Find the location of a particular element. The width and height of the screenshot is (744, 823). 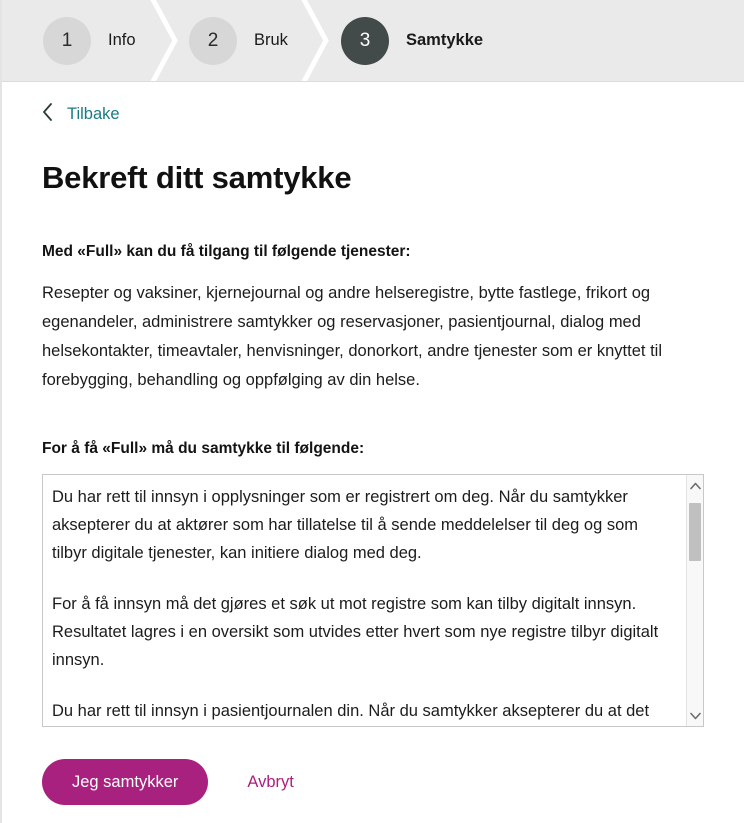

step-3-number: 3 is located at coordinates (365, 40).